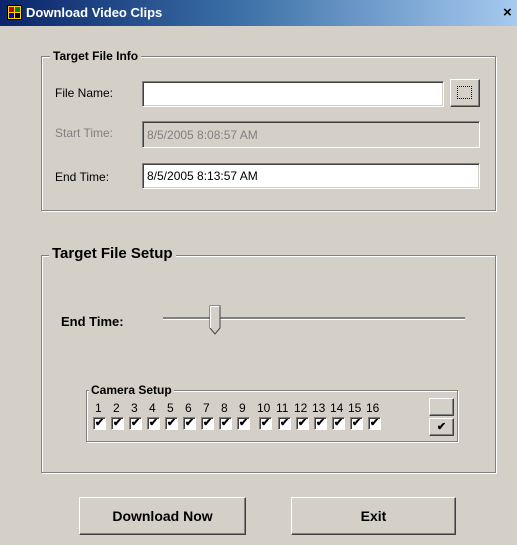 The image size is (517, 545). I want to click on camera-1-number: 1, so click(98, 408).